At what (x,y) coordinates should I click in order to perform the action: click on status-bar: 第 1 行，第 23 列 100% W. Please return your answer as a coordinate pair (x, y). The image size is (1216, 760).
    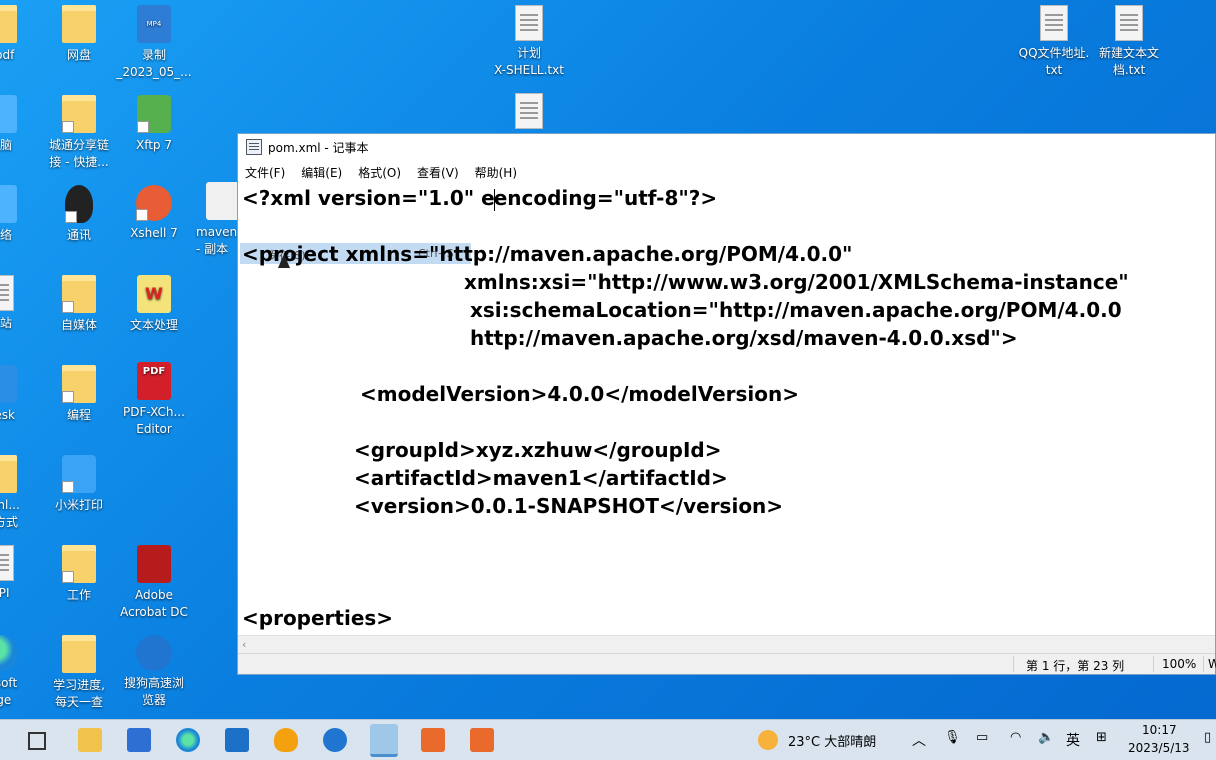
    Looking at the image, I should click on (727, 663).